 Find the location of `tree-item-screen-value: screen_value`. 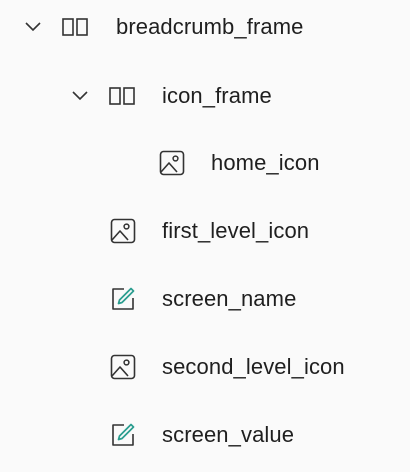

tree-item-screen-value: screen_value is located at coordinates (205, 435).